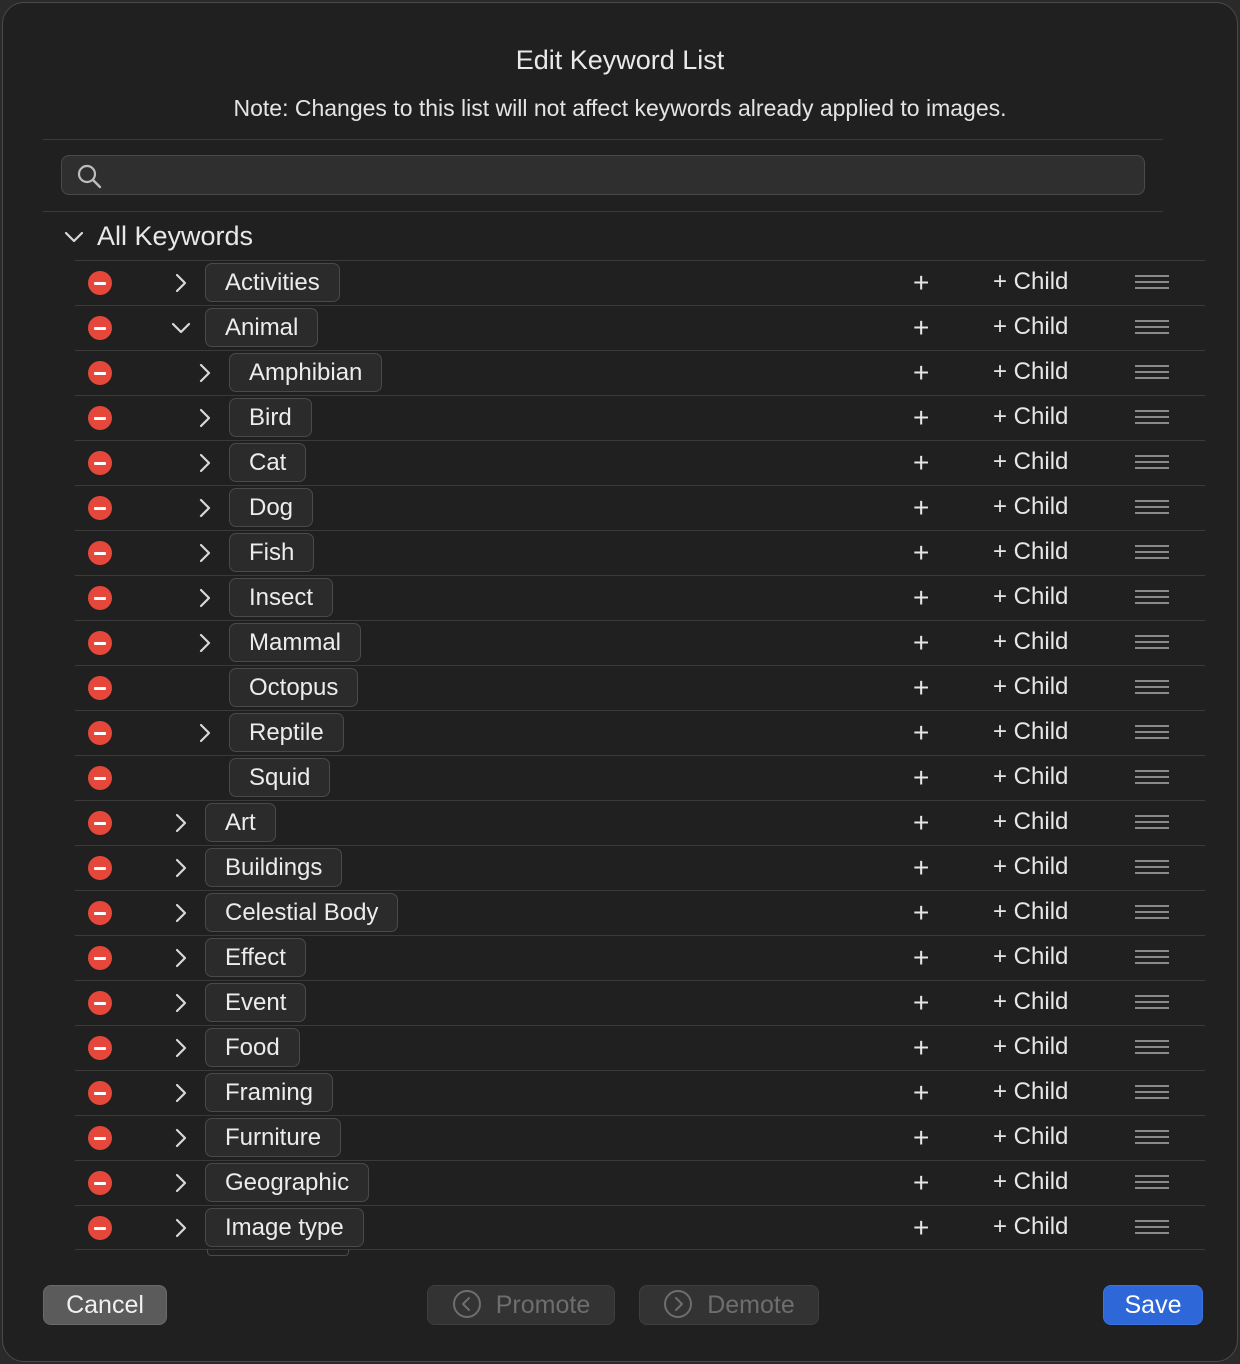  Describe the element at coordinates (640, 822) in the screenshot. I see `keyword-row: Art + + Child` at that location.